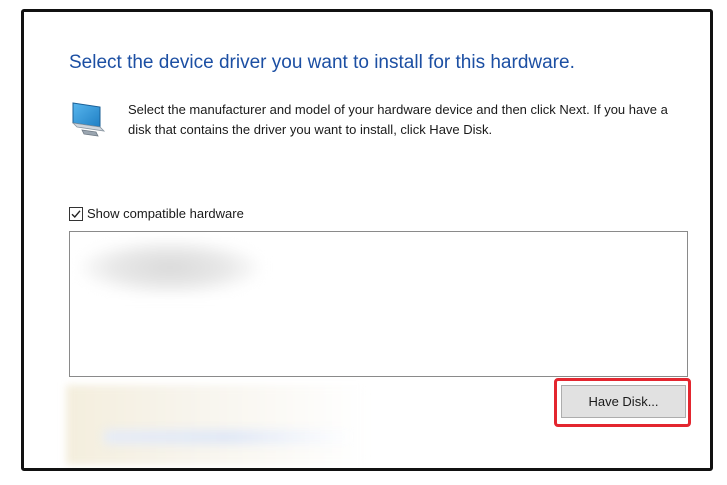 The image size is (727, 485). I want to click on monitor-icon, so click(90, 119).